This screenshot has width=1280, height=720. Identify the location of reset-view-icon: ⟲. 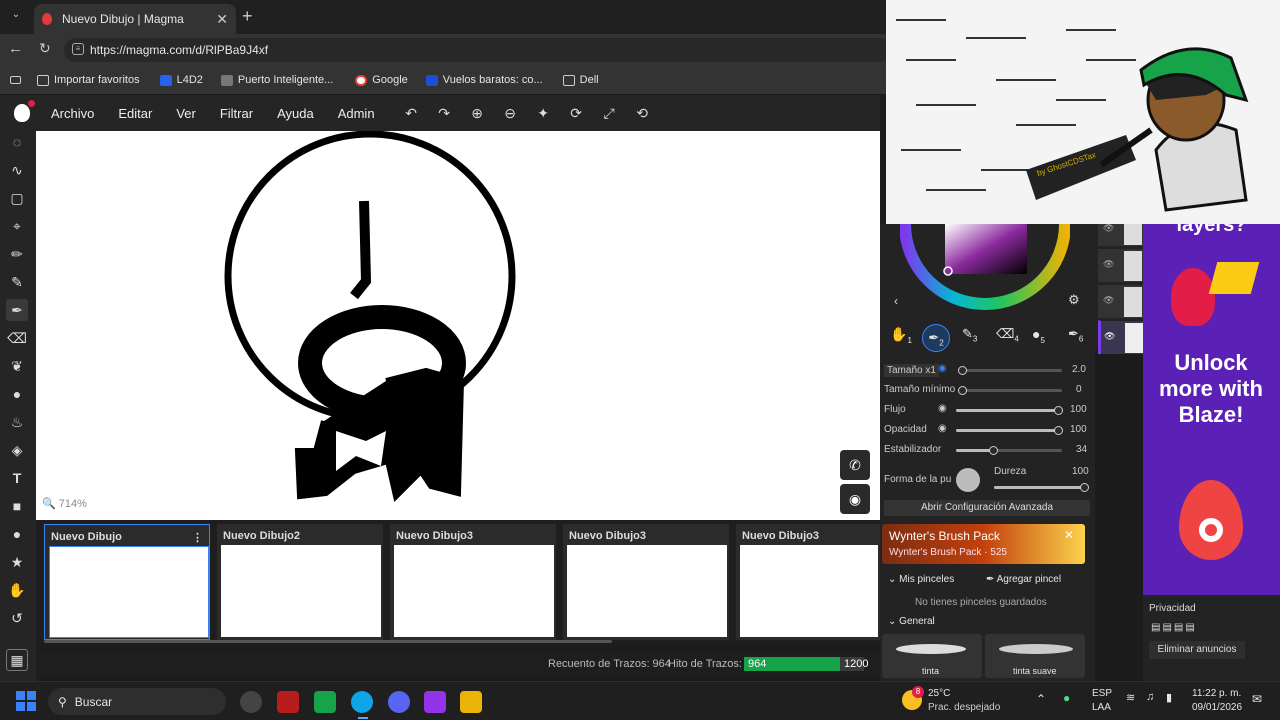
(642, 113).